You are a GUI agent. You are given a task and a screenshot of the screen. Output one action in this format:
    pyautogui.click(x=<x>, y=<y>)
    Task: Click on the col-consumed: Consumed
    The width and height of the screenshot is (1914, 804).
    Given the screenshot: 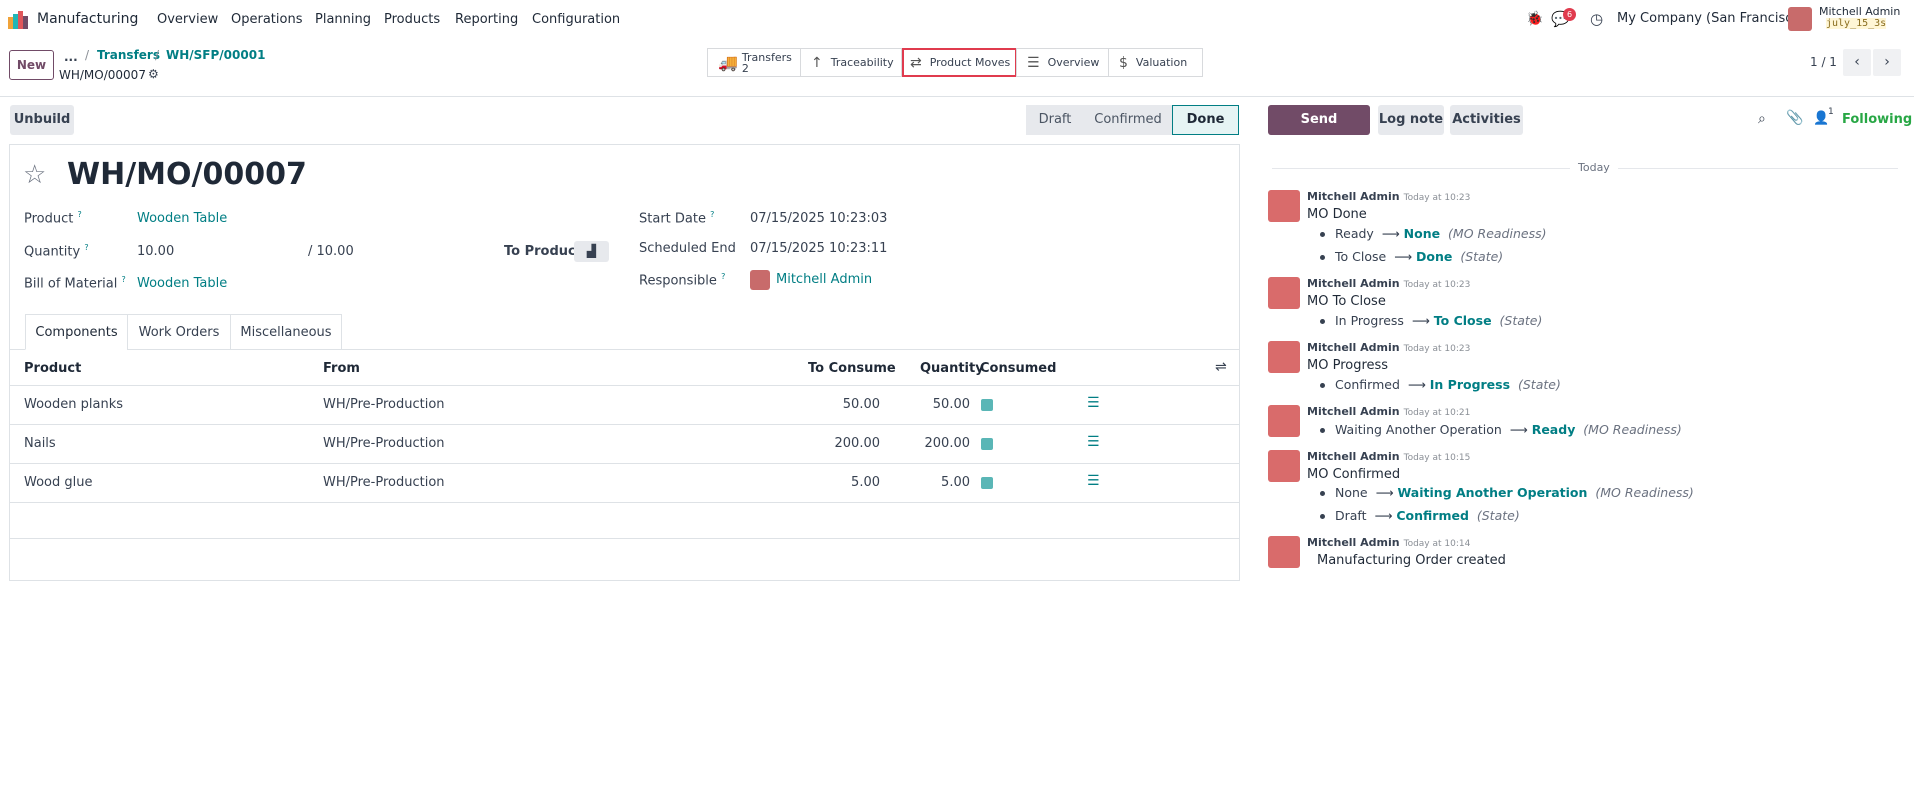 What is the action you would take?
    pyautogui.click(x=1018, y=368)
    